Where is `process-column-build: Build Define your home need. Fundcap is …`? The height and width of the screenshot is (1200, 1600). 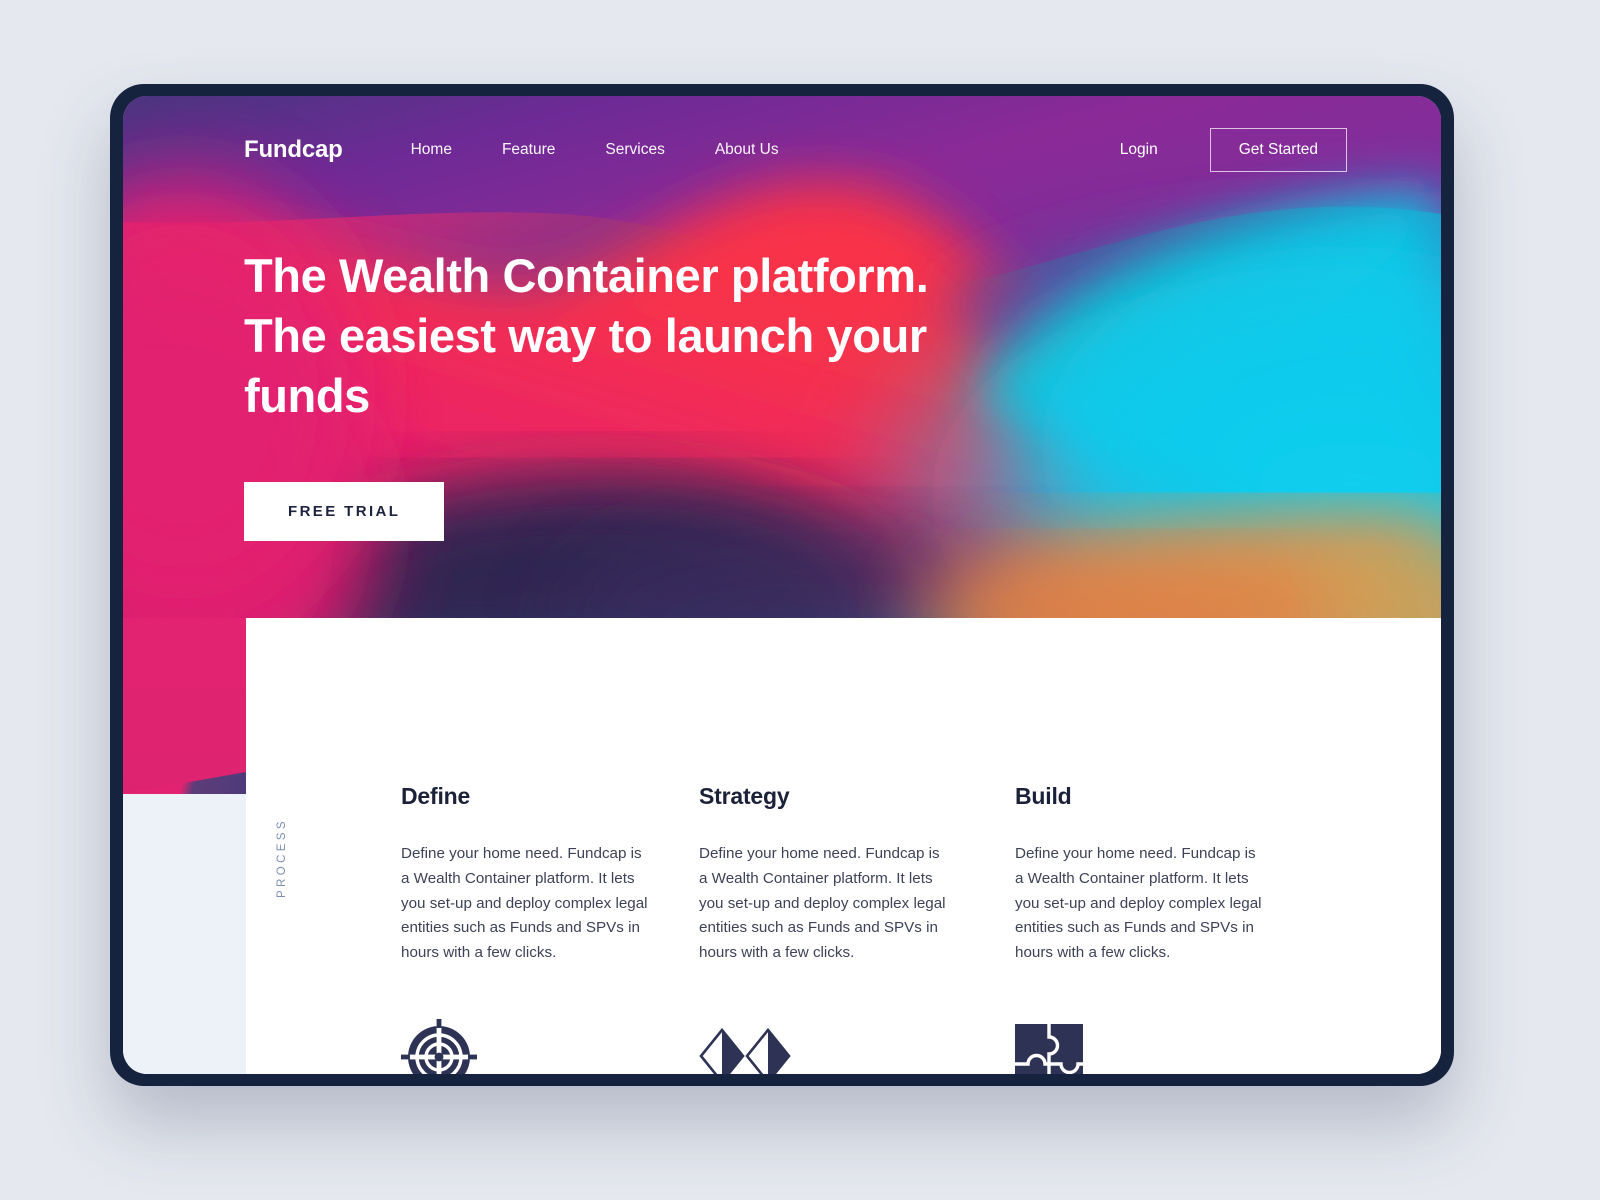 process-column-build: Build Define your home need. Fundcap is … is located at coordinates (1165, 846).